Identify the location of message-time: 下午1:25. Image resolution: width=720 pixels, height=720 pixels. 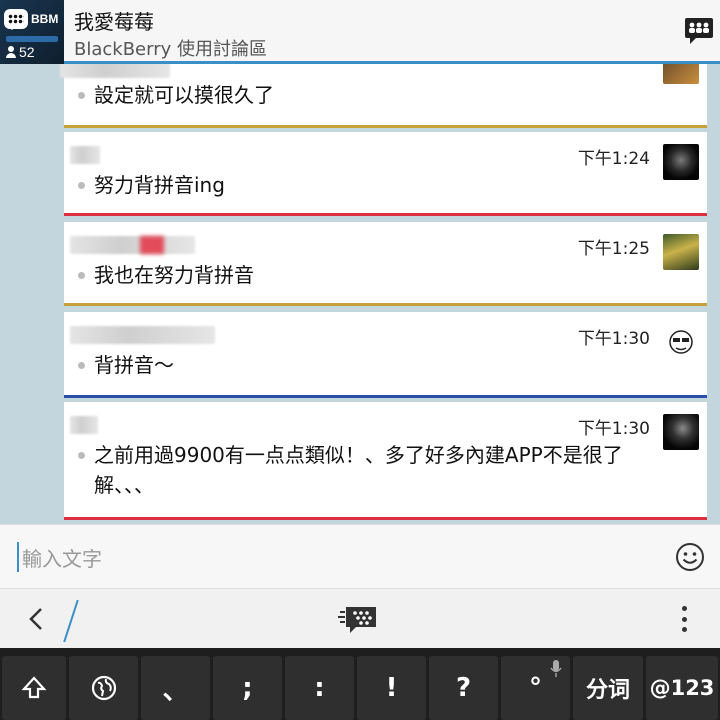
(613, 249).